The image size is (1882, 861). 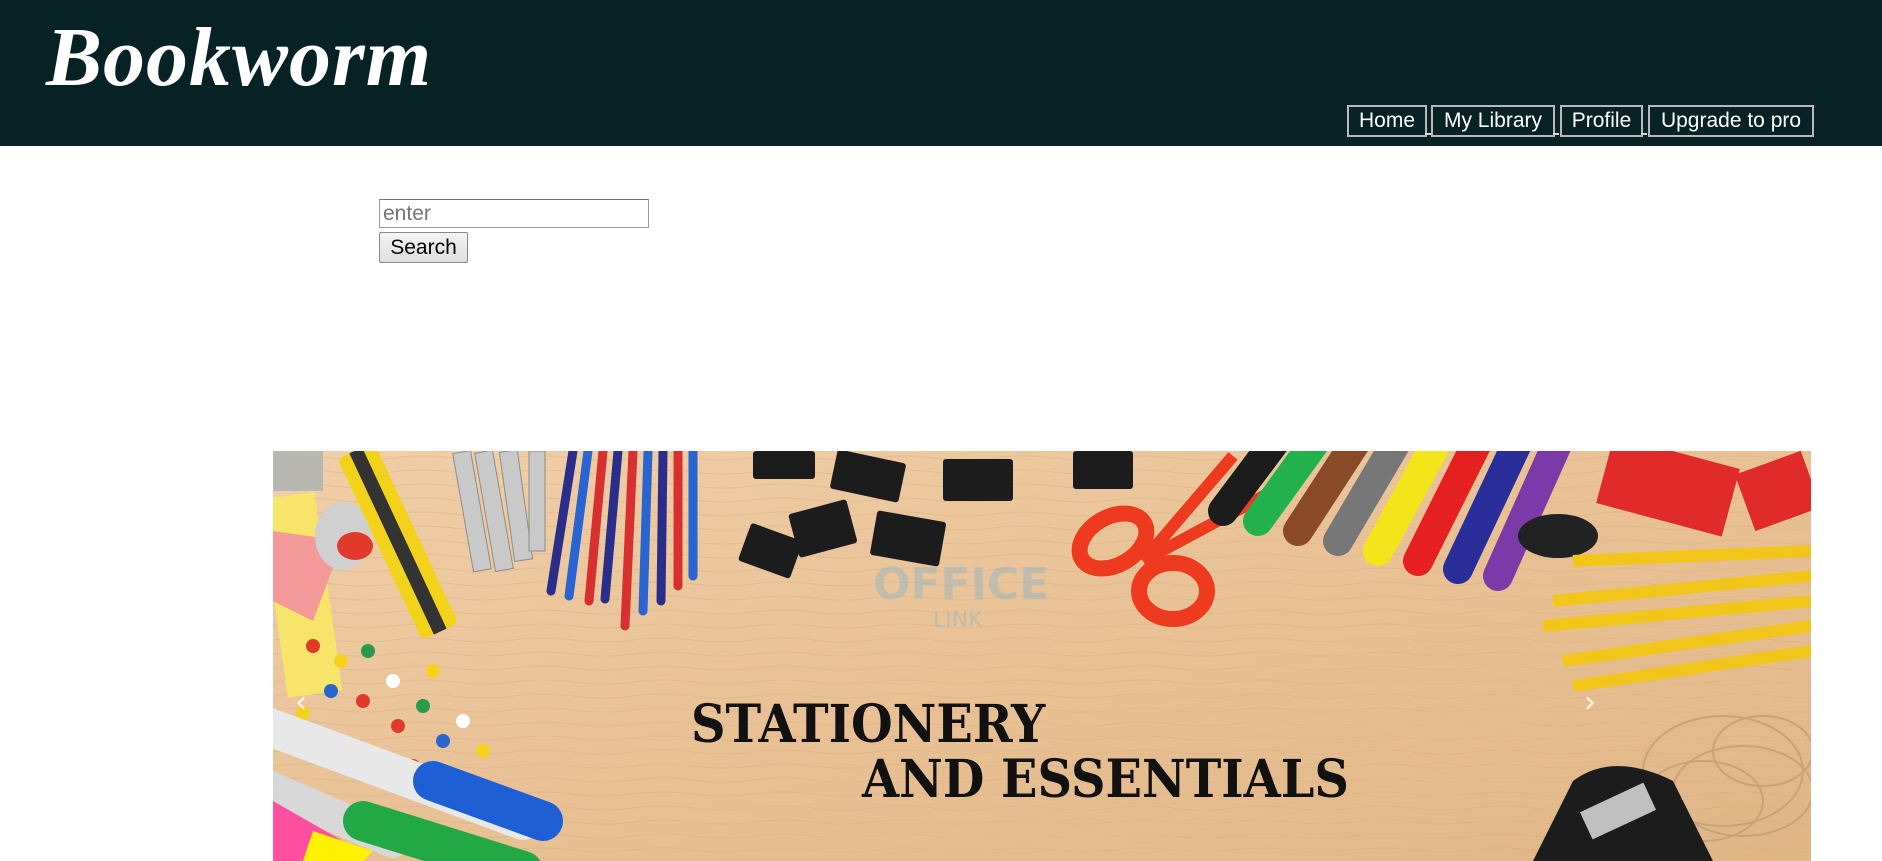 What do you see at coordinates (1105, 779) in the screenshot?
I see `banner-headline-line2: AND ESSENTIALS` at bounding box center [1105, 779].